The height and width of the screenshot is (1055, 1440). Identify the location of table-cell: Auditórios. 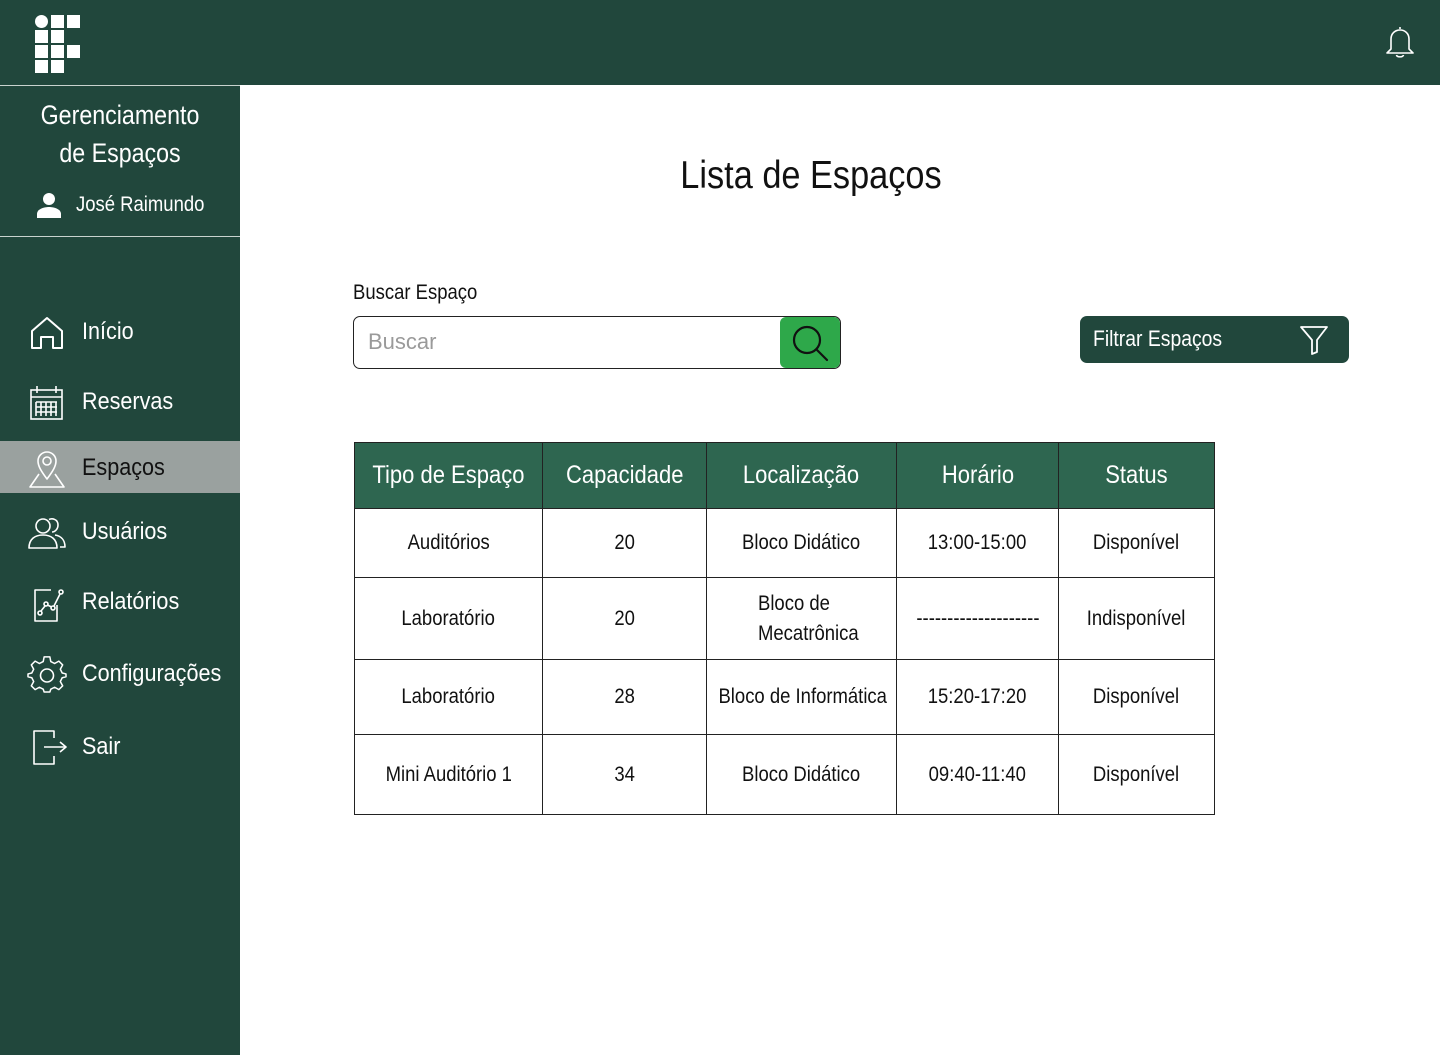
(448, 543).